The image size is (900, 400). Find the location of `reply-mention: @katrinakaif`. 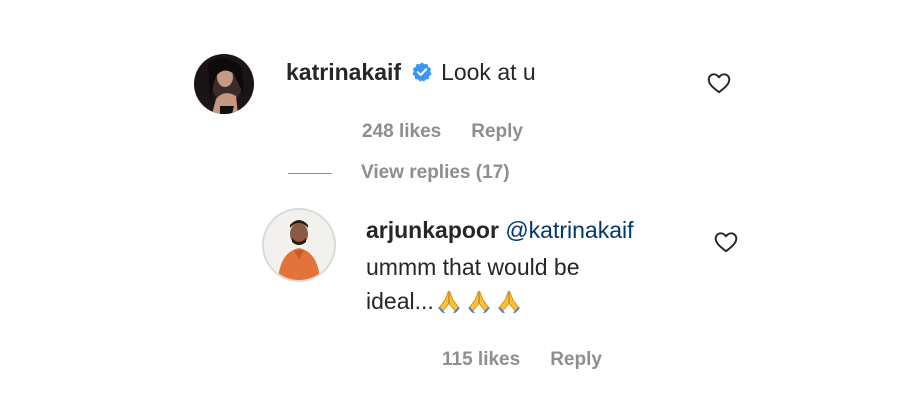

reply-mention: @katrinakaif is located at coordinates (569, 230).